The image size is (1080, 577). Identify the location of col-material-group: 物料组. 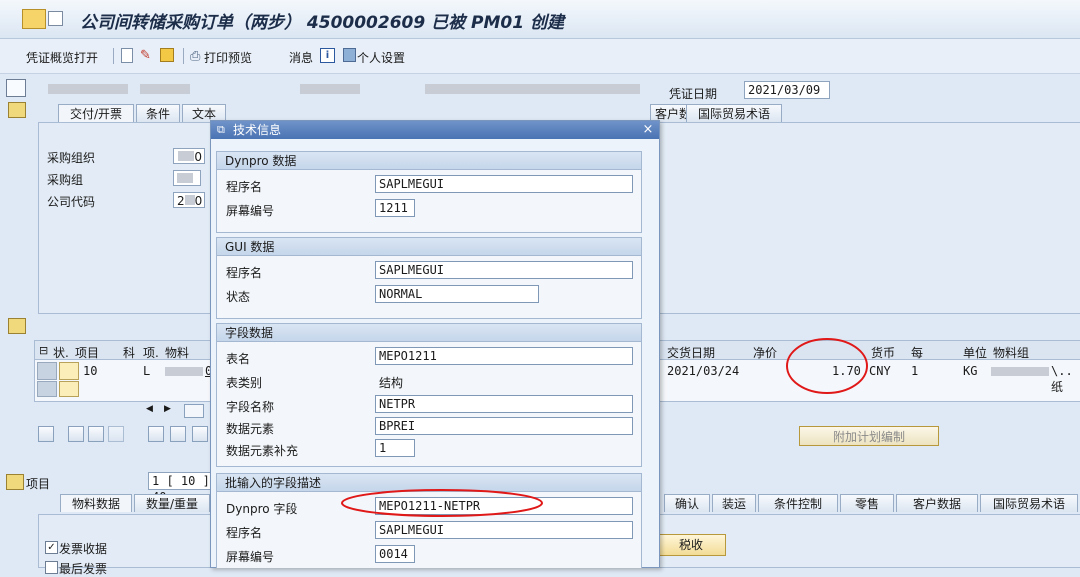
(1011, 352).